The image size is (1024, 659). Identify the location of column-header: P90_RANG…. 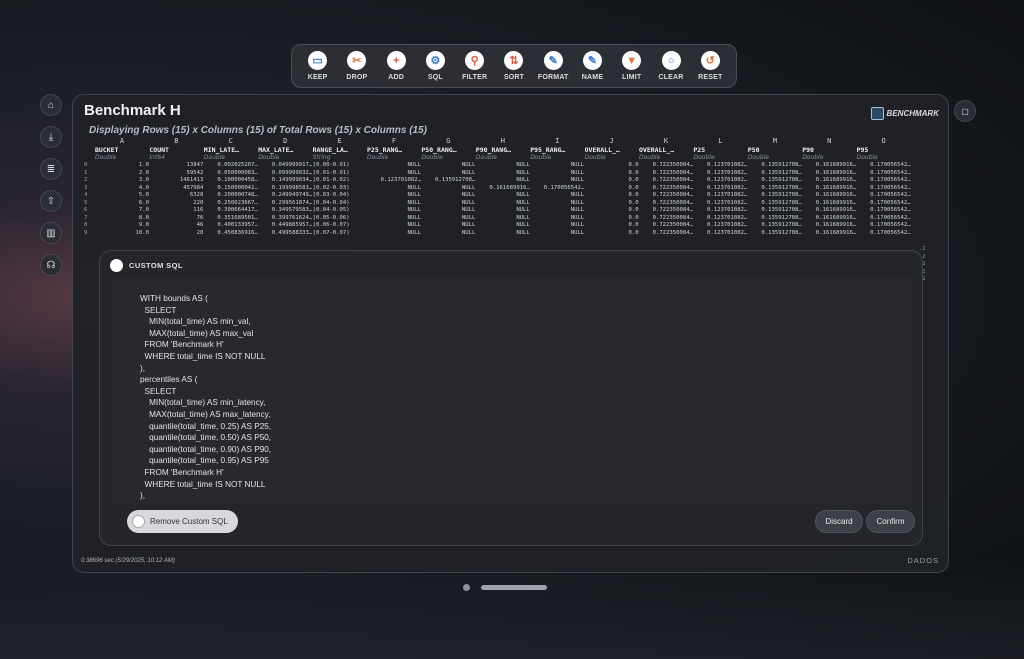
(503, 150).